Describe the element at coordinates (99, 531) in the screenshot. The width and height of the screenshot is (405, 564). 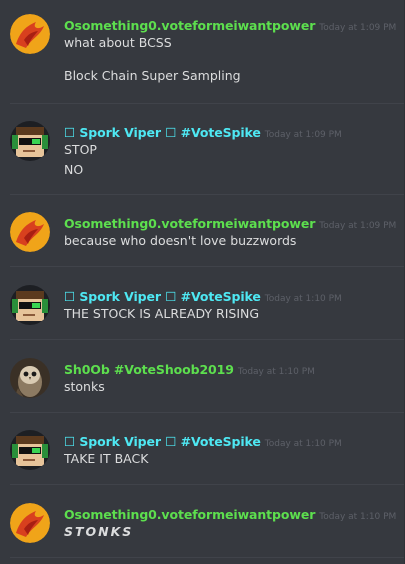
I see `message-text: STONKS` at that location.